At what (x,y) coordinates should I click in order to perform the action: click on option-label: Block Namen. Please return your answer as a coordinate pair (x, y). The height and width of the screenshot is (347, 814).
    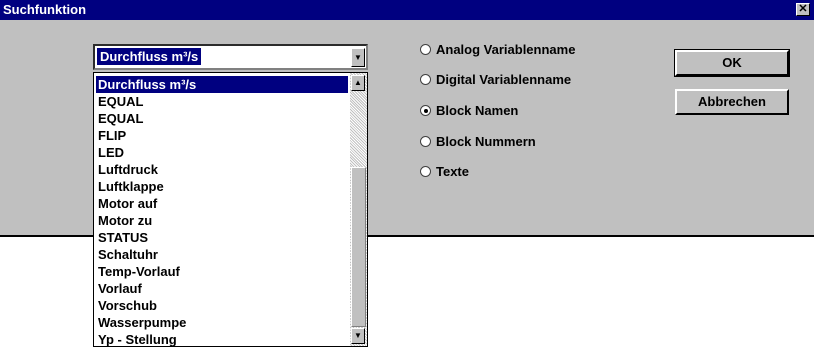
    Looking at the image, I should click on (477, 110).